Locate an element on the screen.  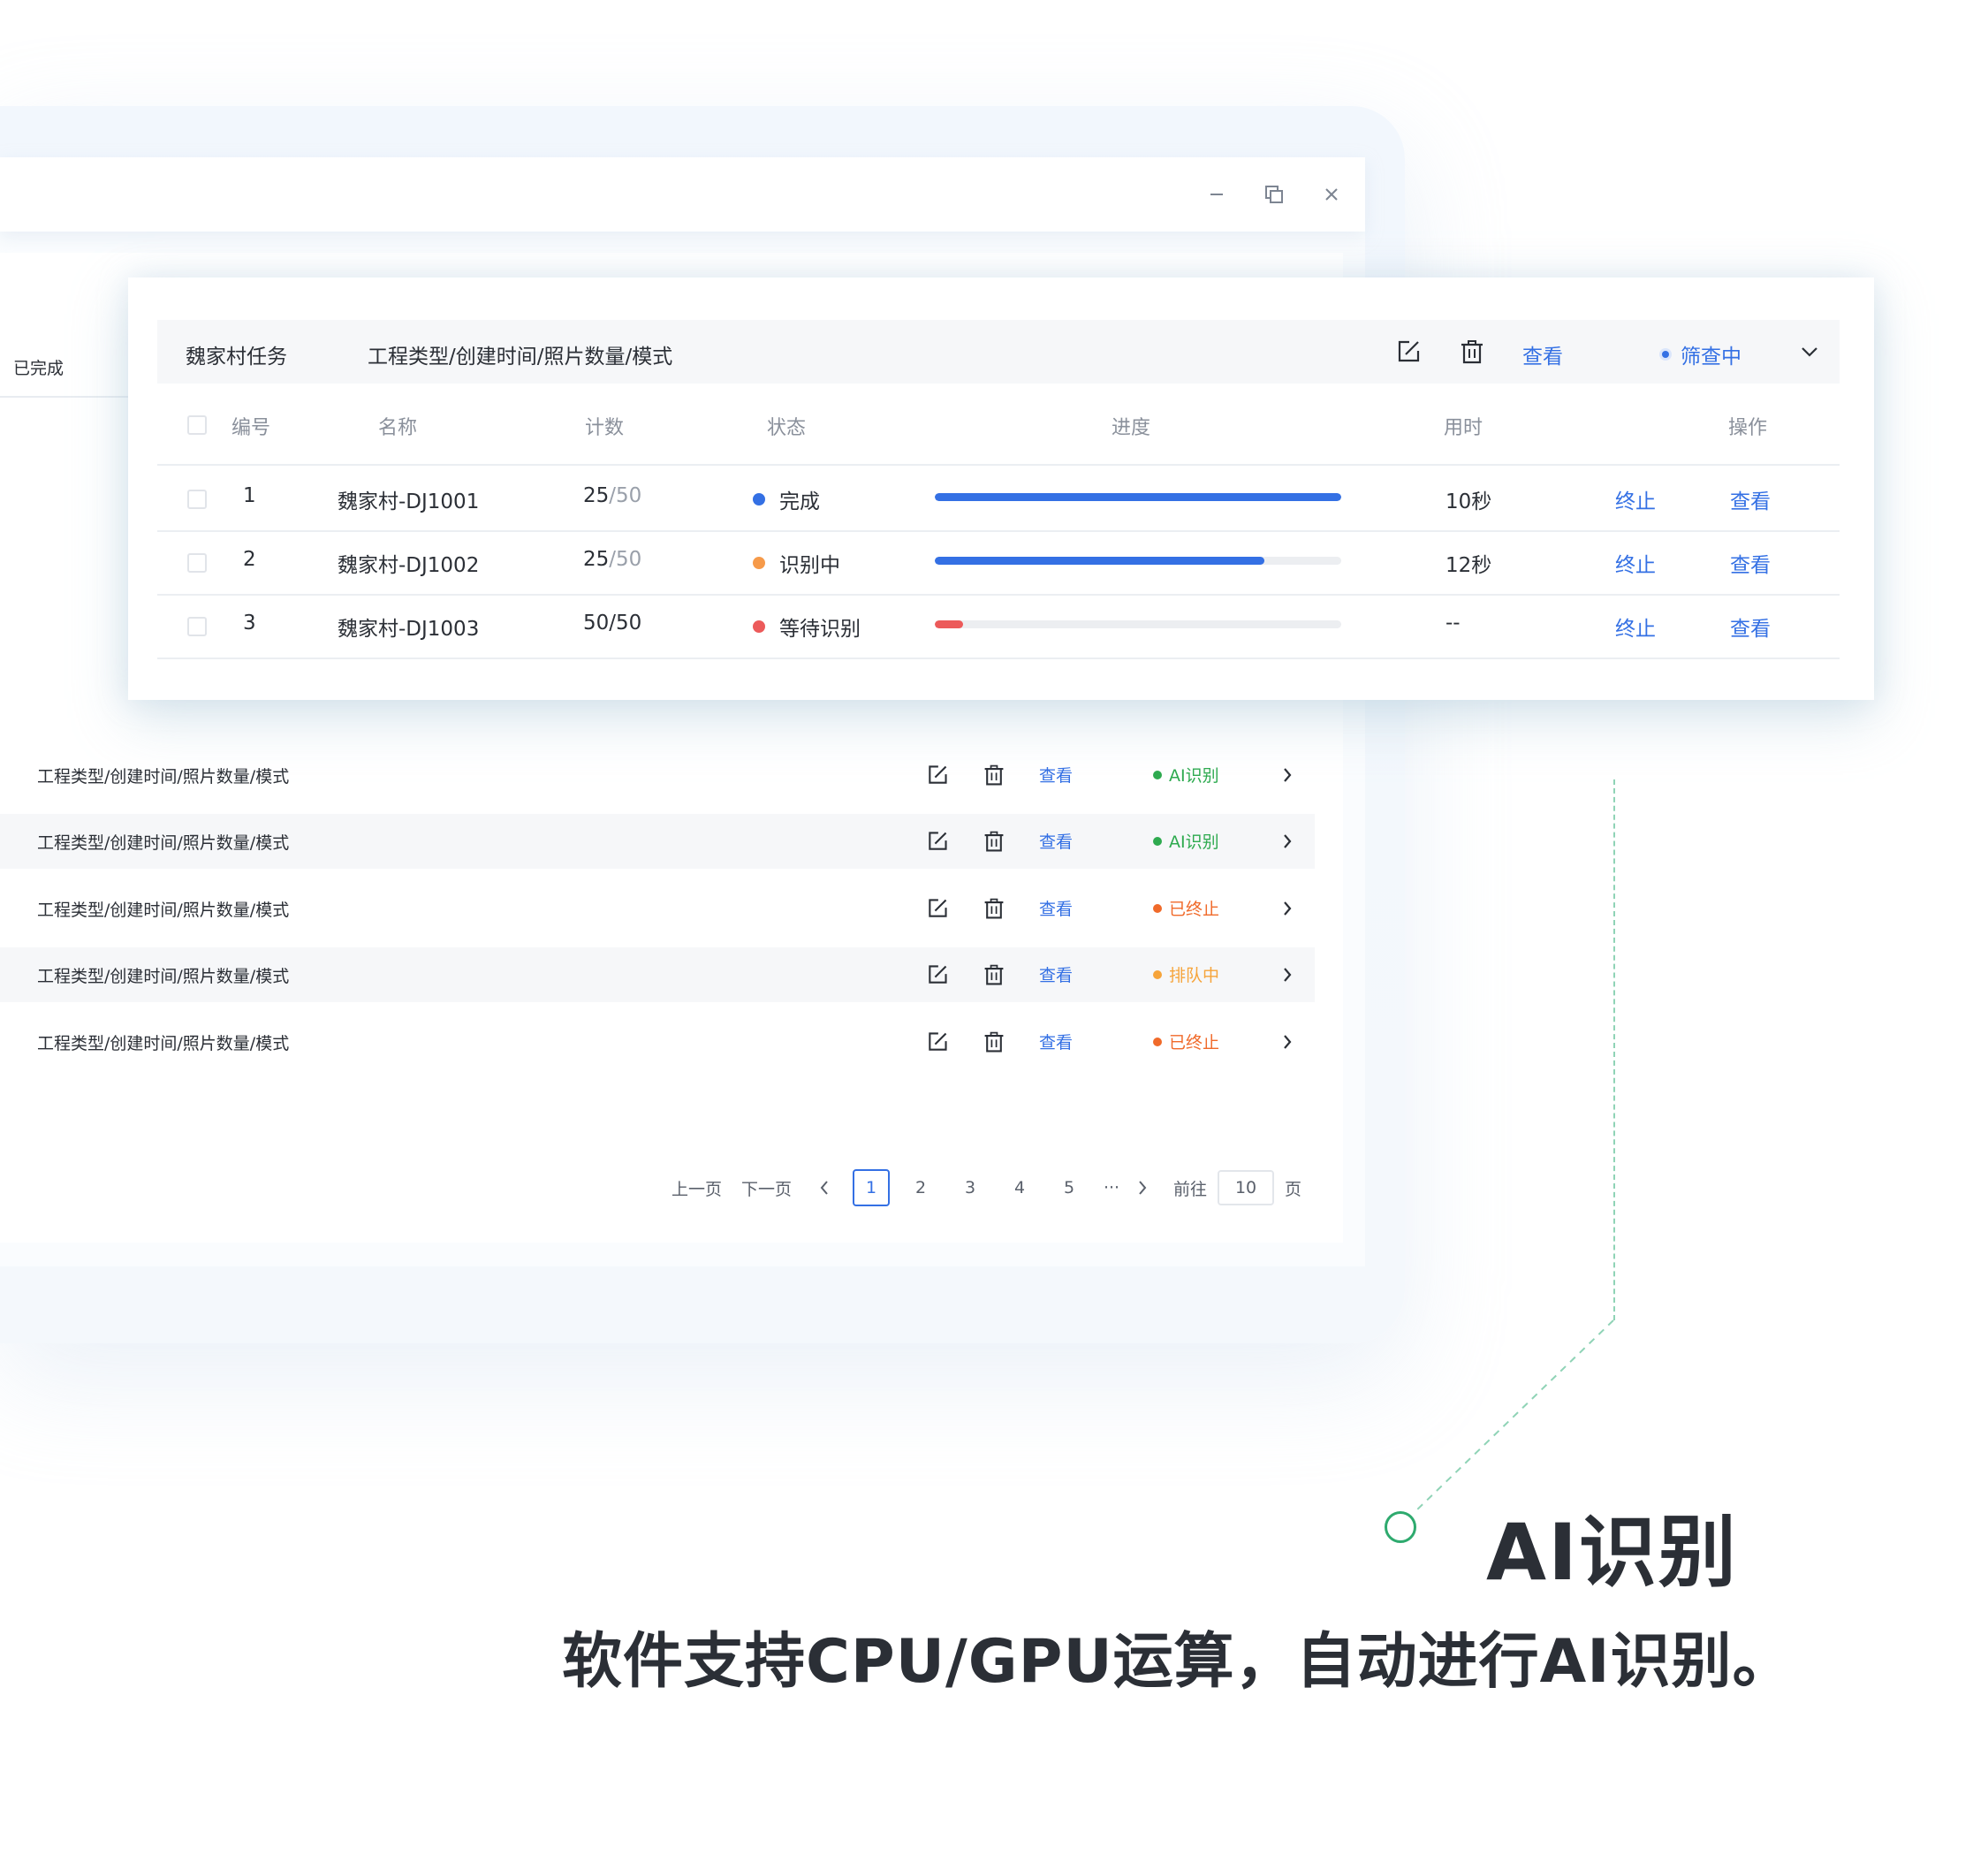
column-header-no: 编号 is located at coordinates (251, 428).